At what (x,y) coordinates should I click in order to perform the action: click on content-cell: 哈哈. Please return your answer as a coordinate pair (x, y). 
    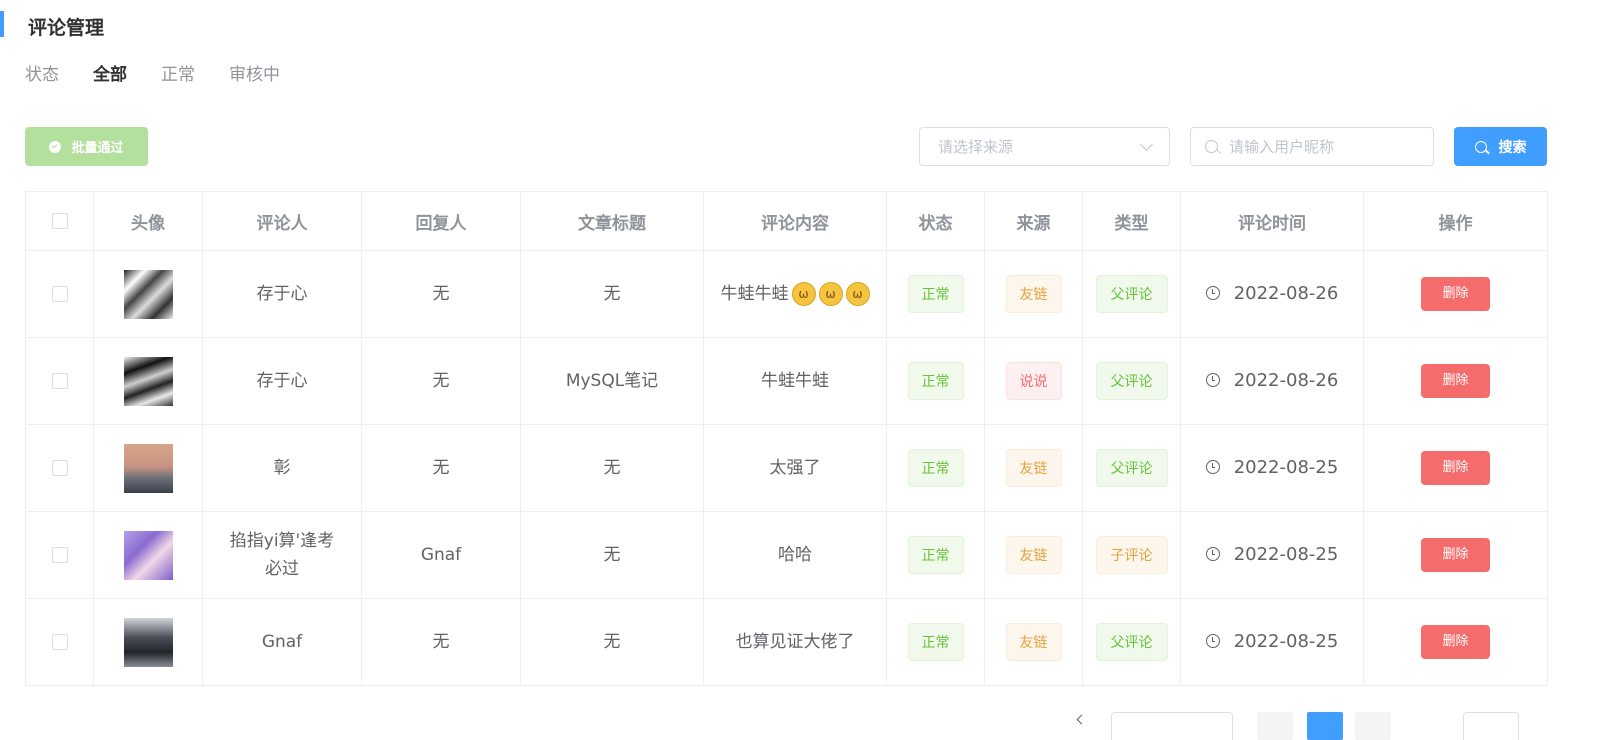
    Looking at the image, I should click on (795, 555).